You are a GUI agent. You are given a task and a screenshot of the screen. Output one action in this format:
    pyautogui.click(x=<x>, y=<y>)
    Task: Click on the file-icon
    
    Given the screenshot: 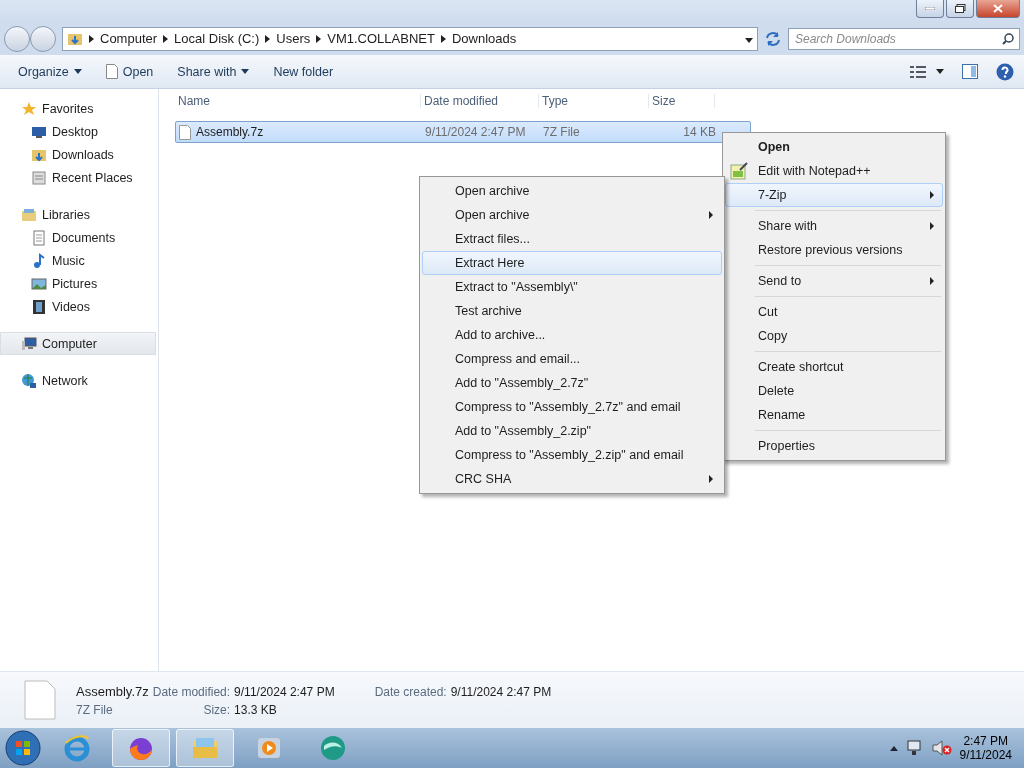 What is the action you would take?
    pyautogui.click(x=185, y=132)
    